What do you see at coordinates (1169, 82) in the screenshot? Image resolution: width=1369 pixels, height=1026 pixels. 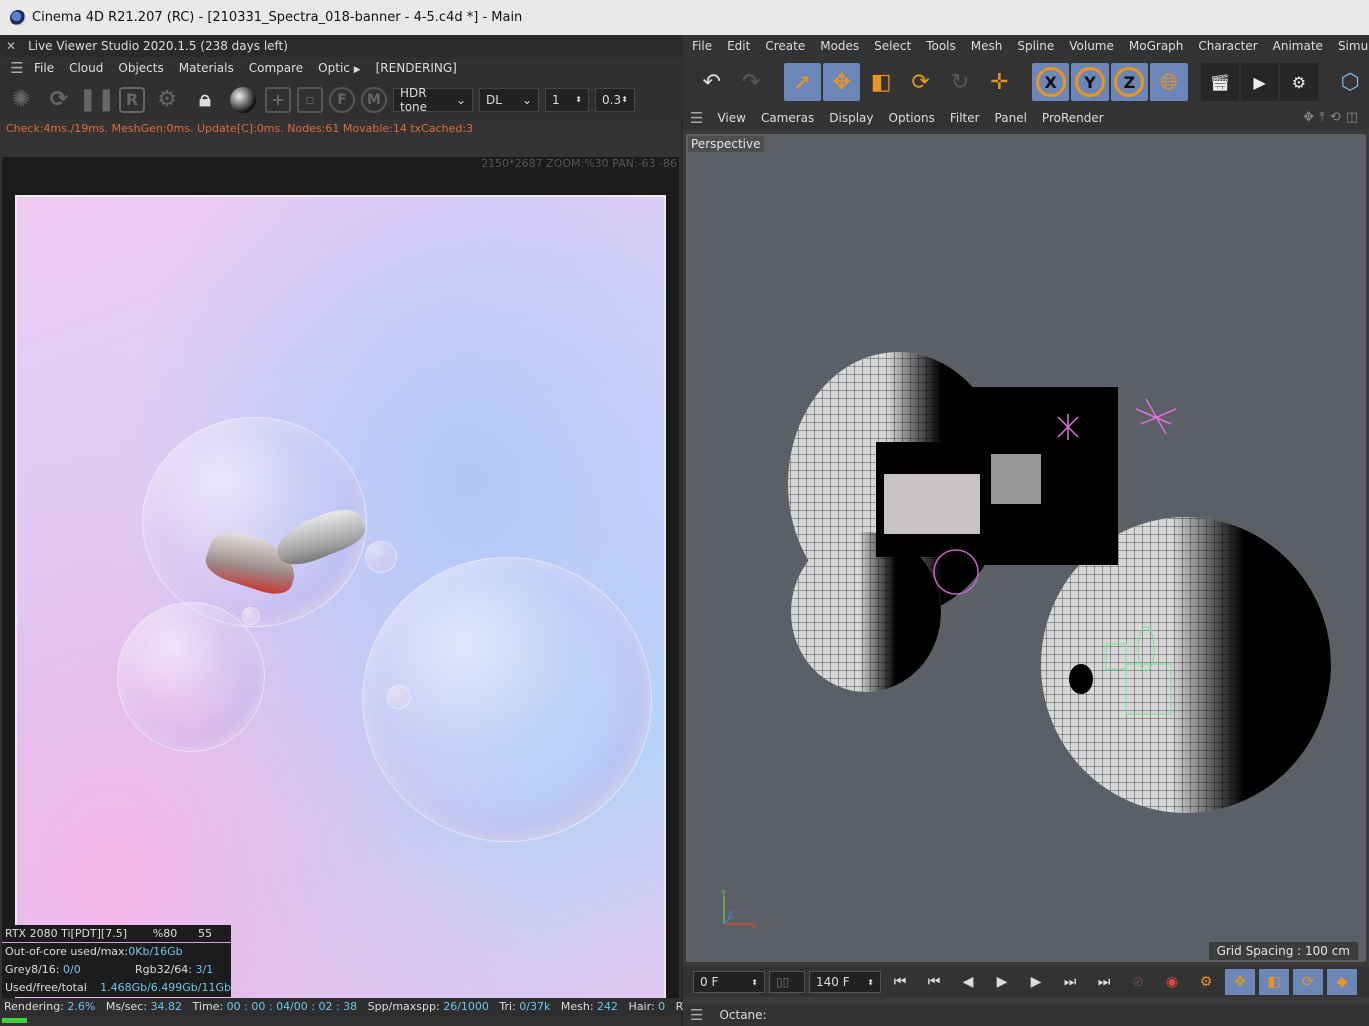 I see `coordinate-system-icon: 🌐︎` at bounding box center [1169, 82].